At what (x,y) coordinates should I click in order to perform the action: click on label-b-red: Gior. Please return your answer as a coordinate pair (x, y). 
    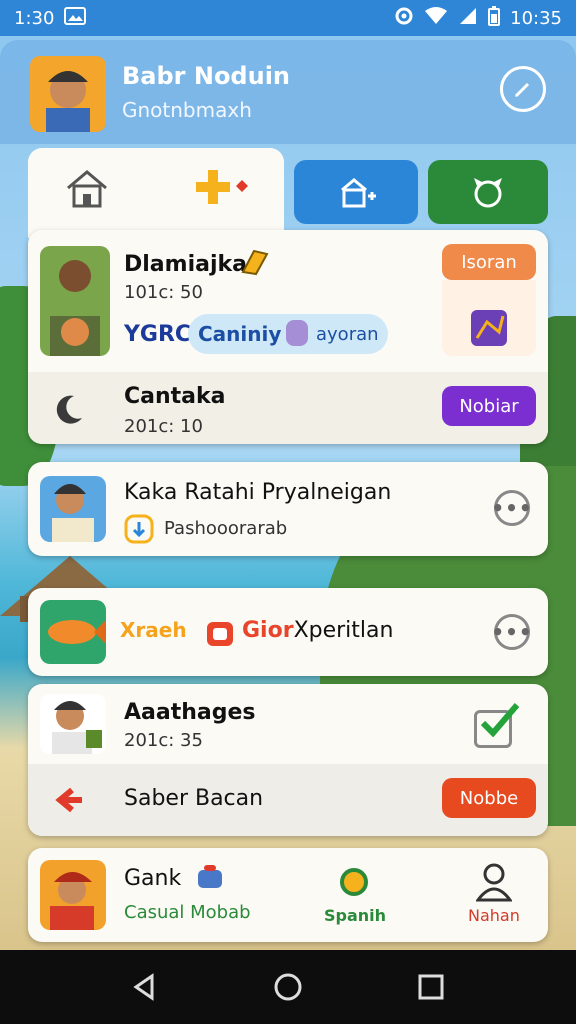
    Looking at the image, I should click on (268, 630).